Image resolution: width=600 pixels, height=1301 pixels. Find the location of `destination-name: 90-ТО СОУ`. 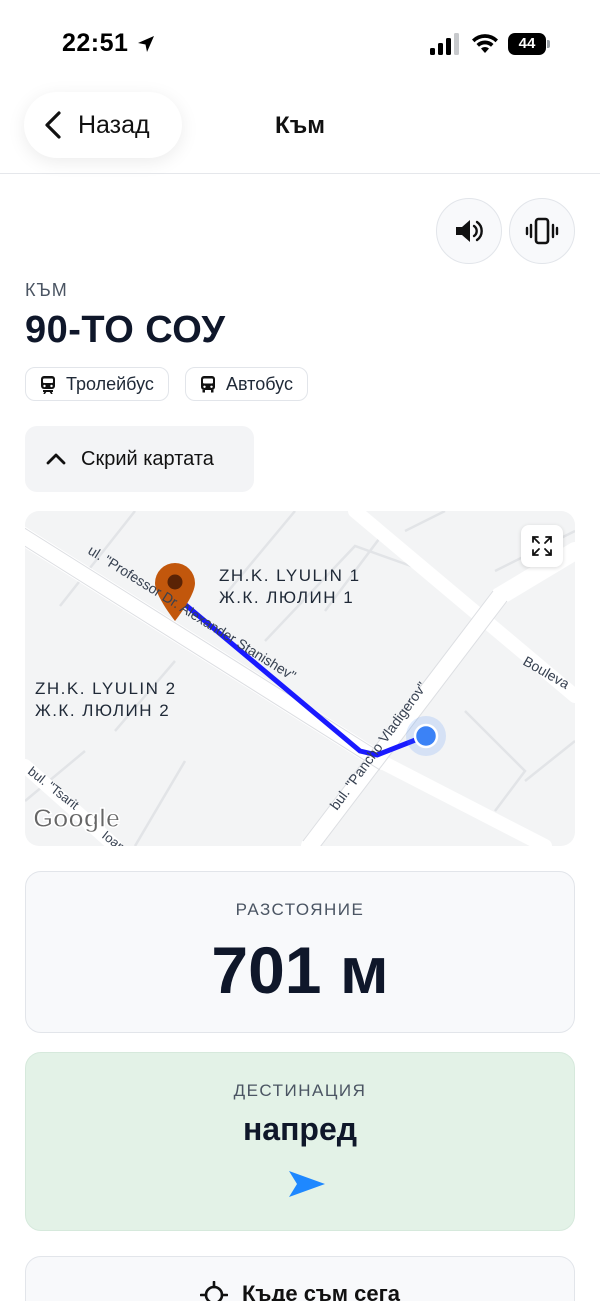

destination-name: 90-ТО СОУ is located at coordinates (125, 330).